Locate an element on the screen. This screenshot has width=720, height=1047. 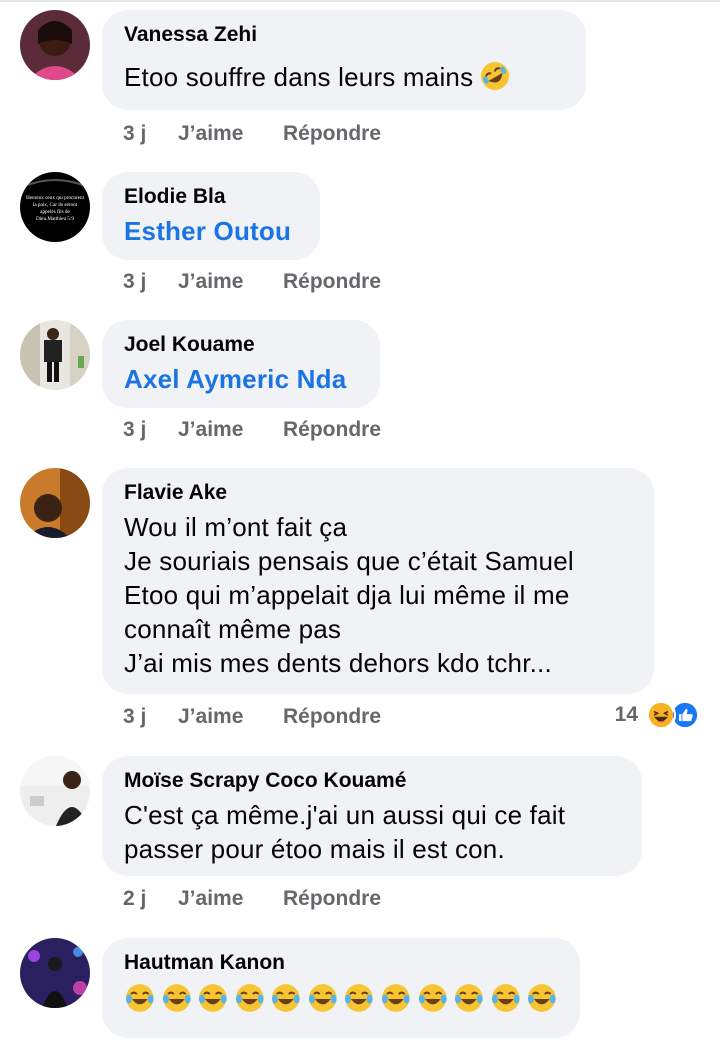
comment-timestamp: 2 j is located at coordinates (150, 899).